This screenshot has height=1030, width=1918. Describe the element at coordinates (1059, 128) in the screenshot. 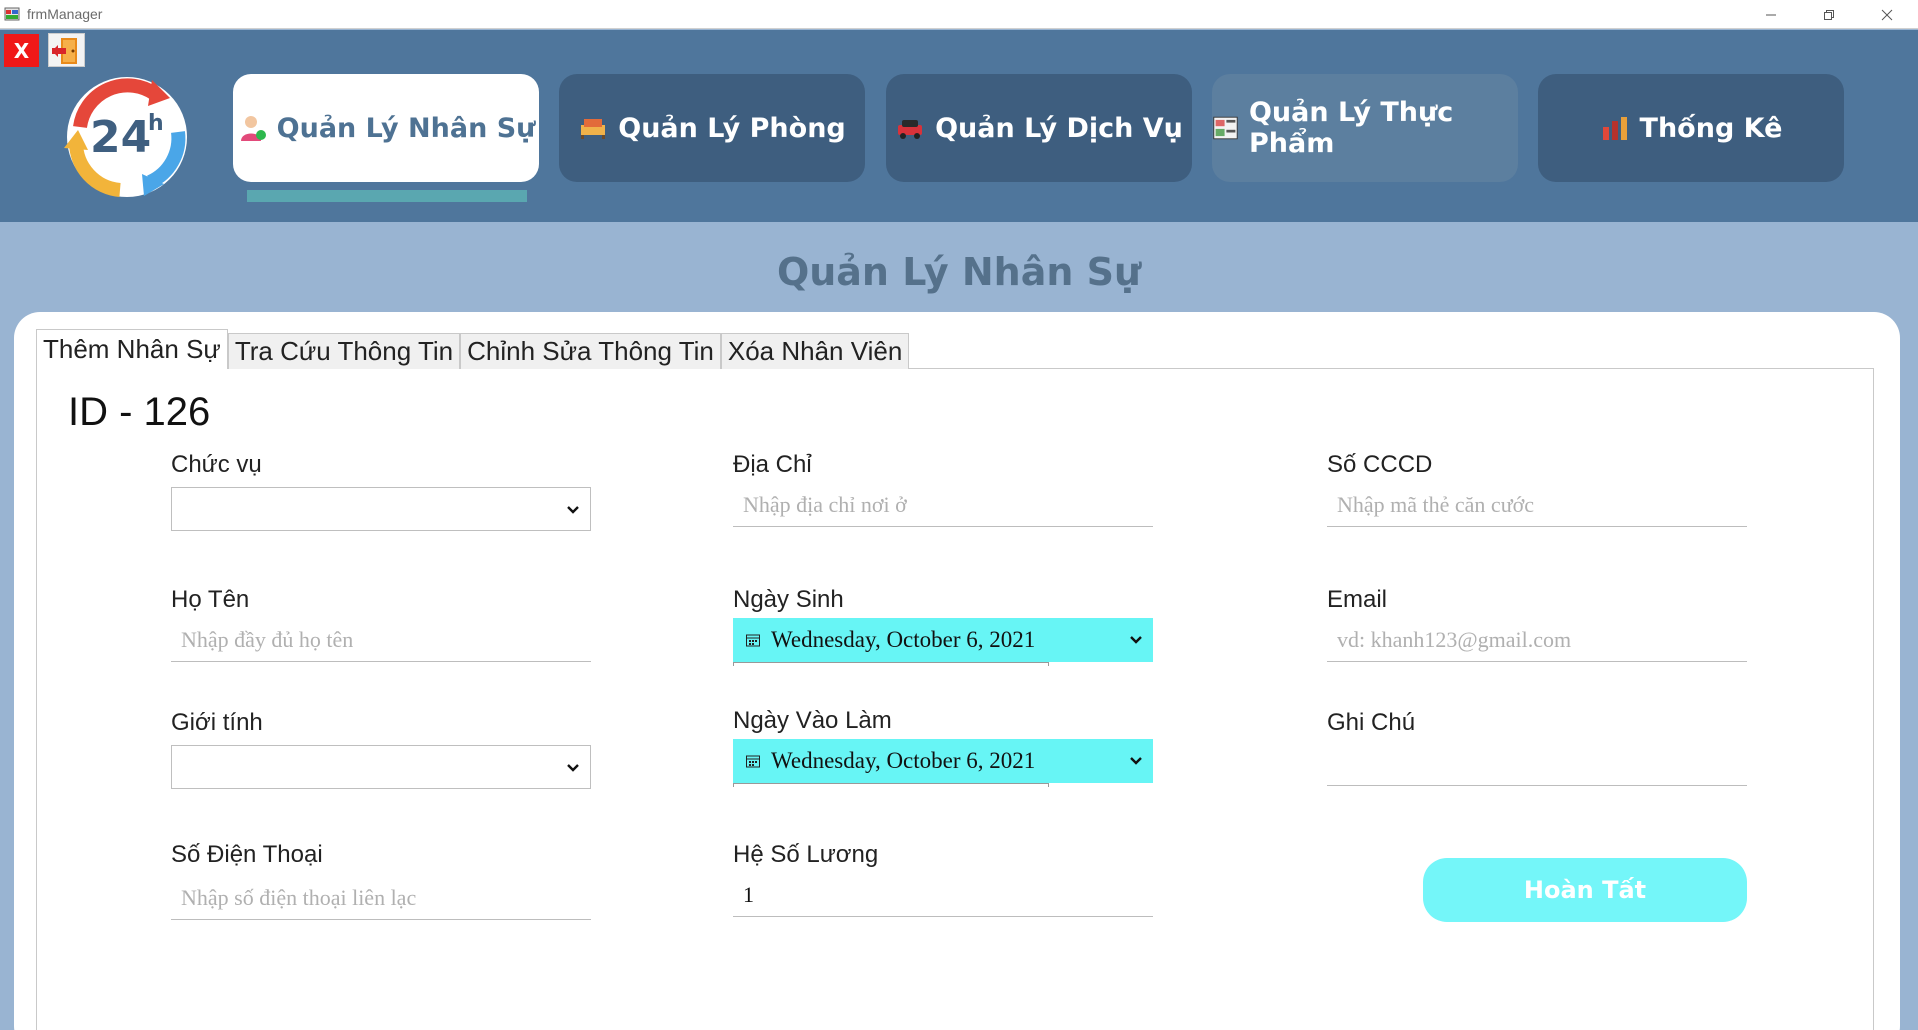

I see `nav-label: Quản Lý Dịch Vụ` at that location.